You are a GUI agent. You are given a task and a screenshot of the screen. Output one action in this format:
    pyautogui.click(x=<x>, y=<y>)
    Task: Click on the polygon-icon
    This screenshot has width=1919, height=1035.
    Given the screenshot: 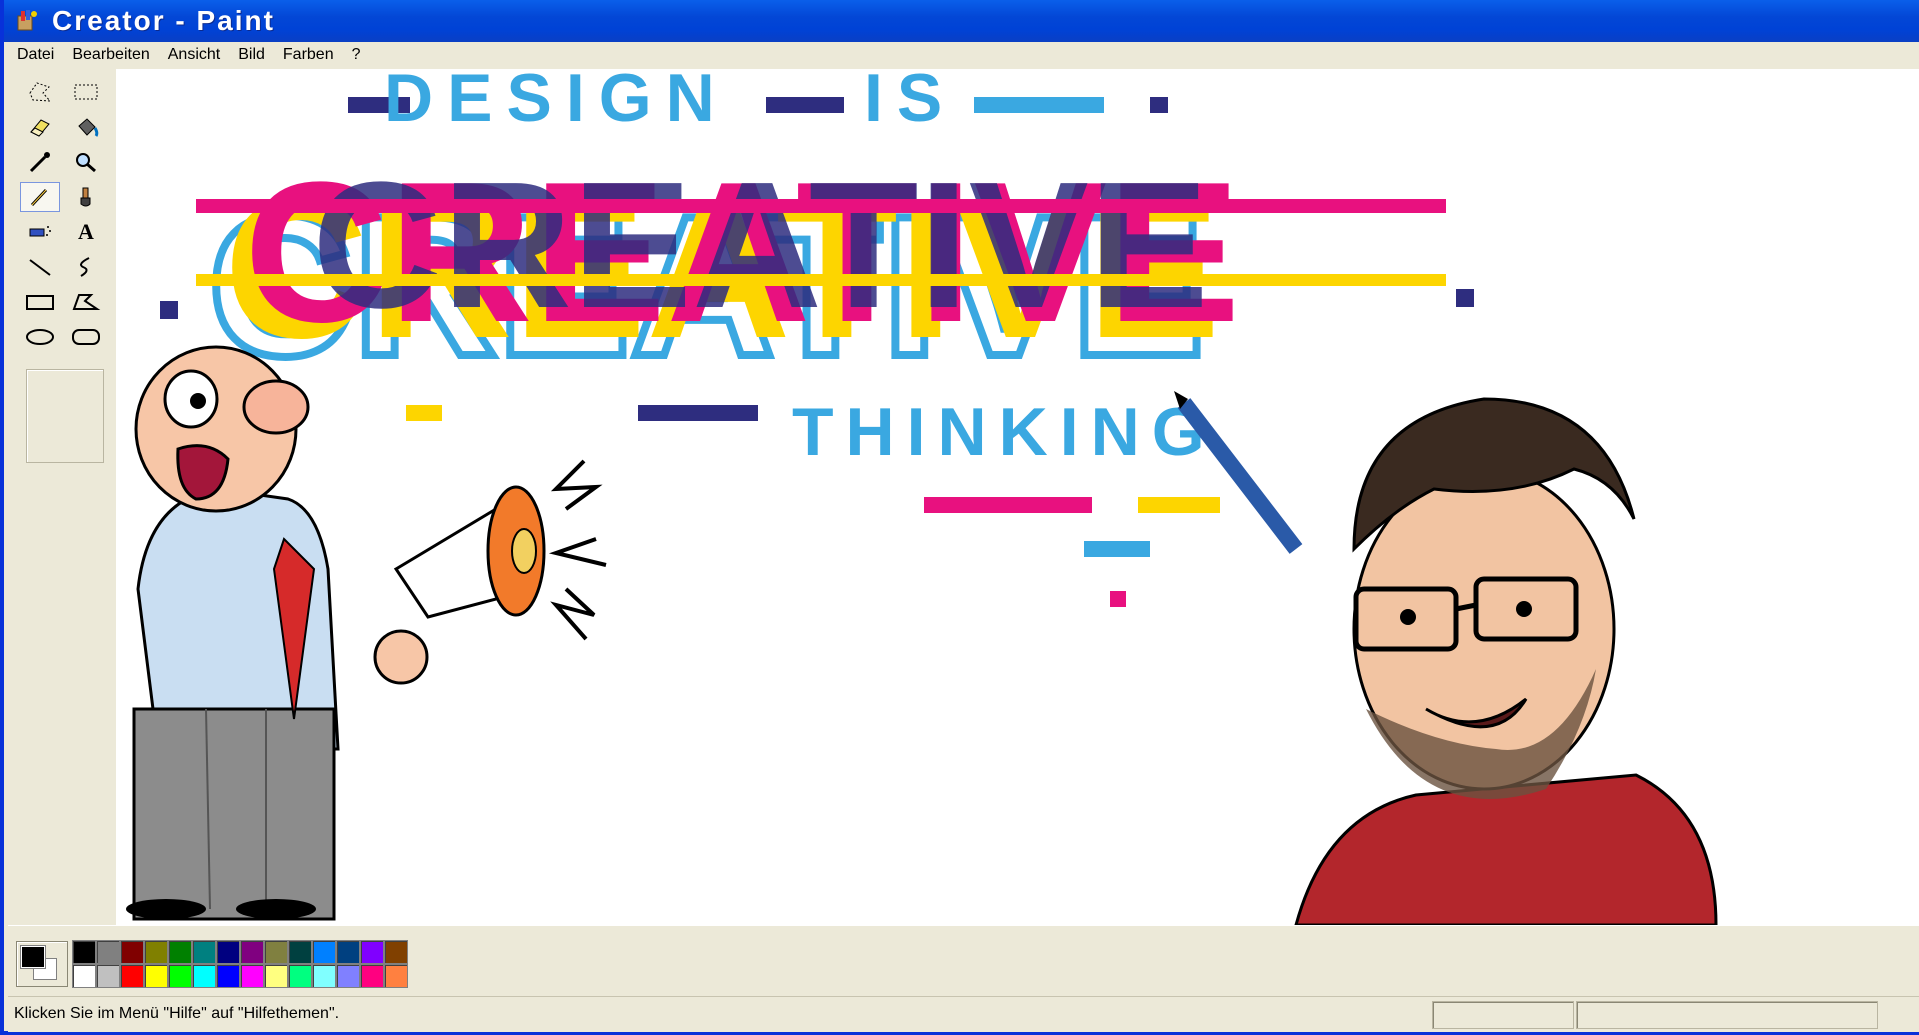 What is the action you would take?
    pyautogui.click(x=86, y=302)
    